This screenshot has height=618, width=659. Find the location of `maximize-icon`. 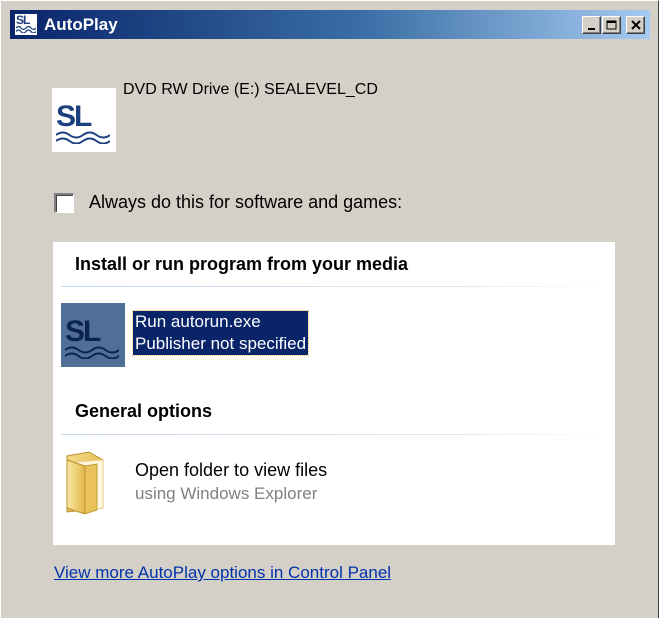

maximize-icon is located at coordinates (611, 25).